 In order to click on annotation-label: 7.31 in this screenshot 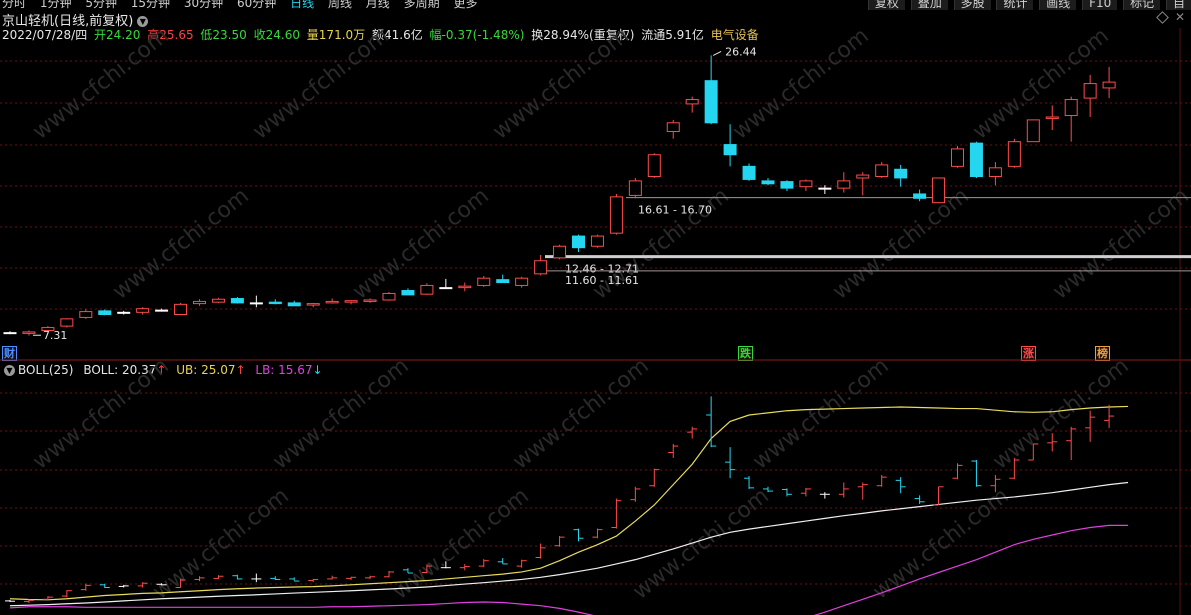, I will do `click(55, 335)`.